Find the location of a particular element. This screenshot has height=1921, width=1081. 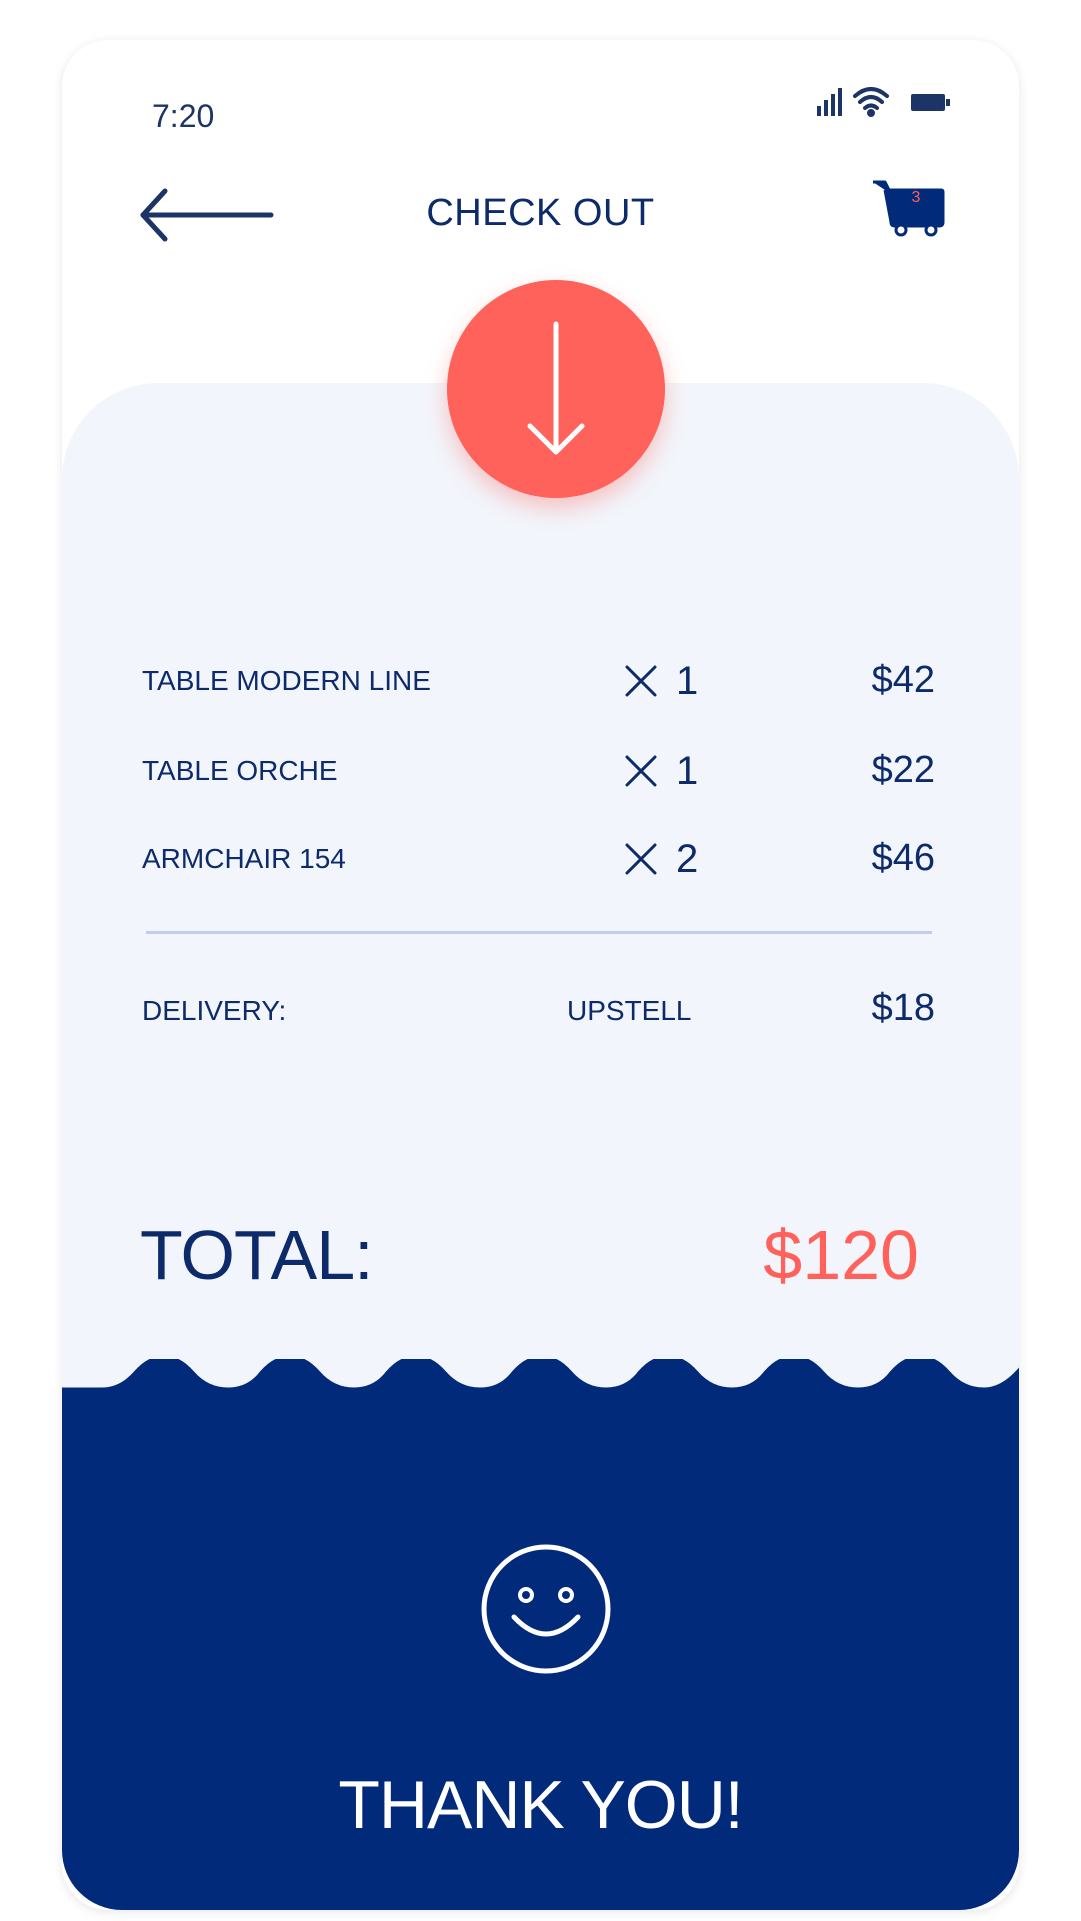

item-name: TABLE ORCHE is located at coordinates (240, 770).